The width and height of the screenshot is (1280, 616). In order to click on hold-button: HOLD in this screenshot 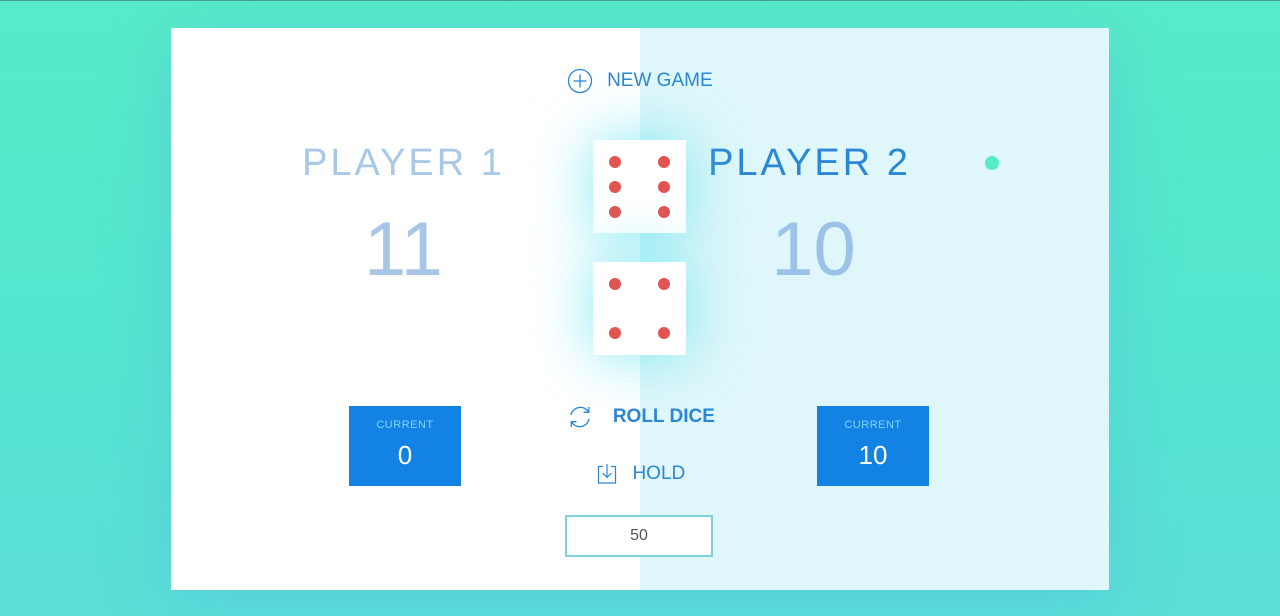, I will do `click(640, 474)`.